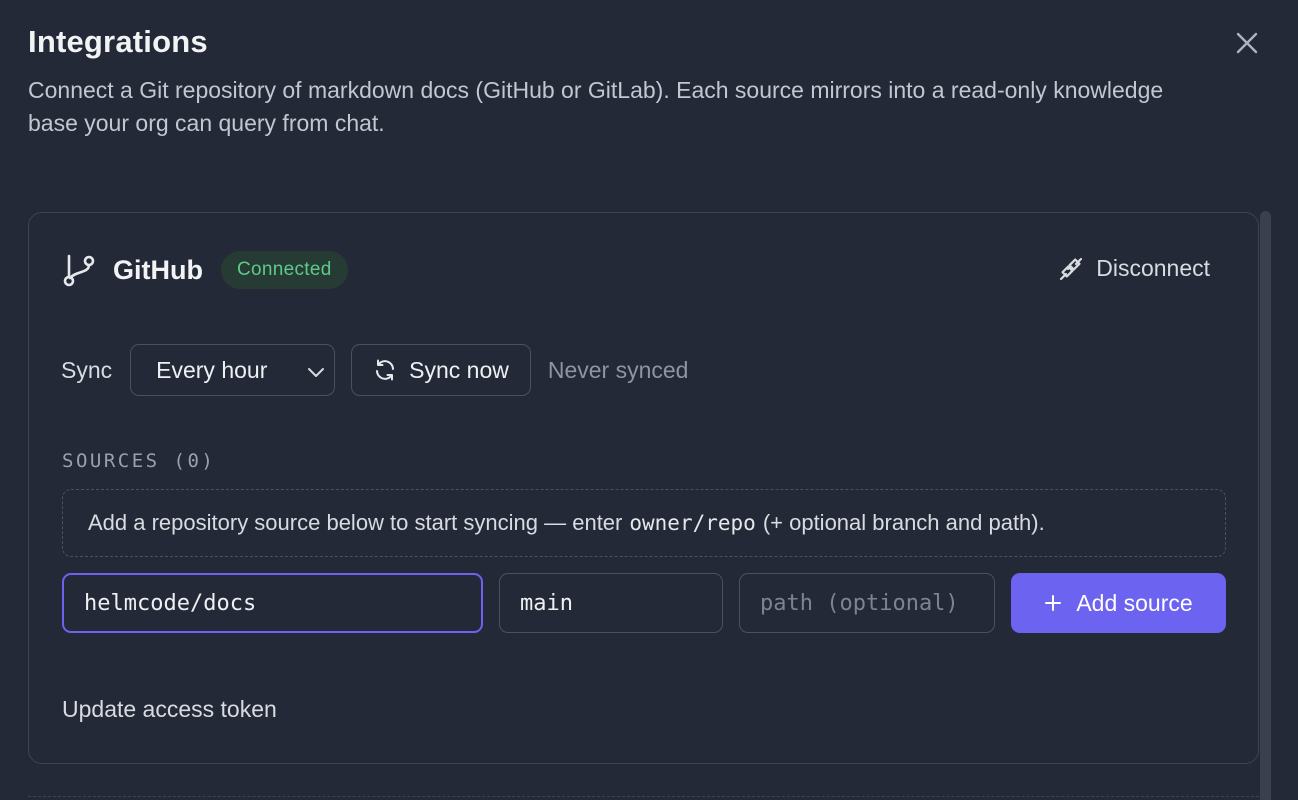 Image resolution: width=1298 pixels, height=800 pixels. Describe the element at coordinates (903, 522) in the screenshot. I see `empty-state-suffix: (+ optional branch and path).` at that location.